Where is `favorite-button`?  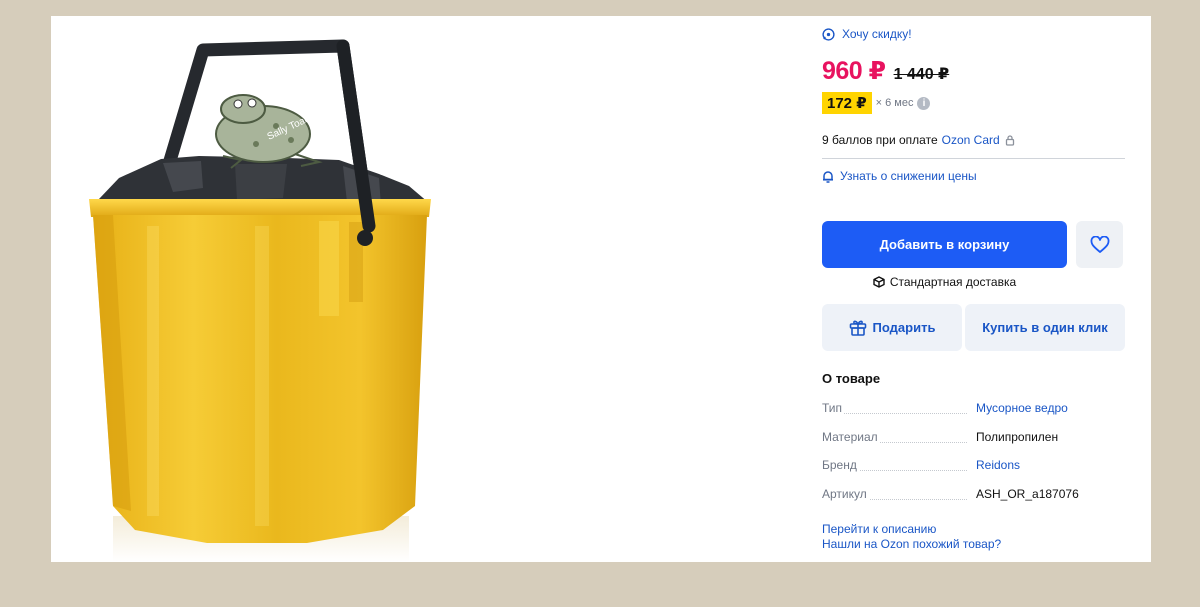 favorite-button is located at coordinates (1099, 244).